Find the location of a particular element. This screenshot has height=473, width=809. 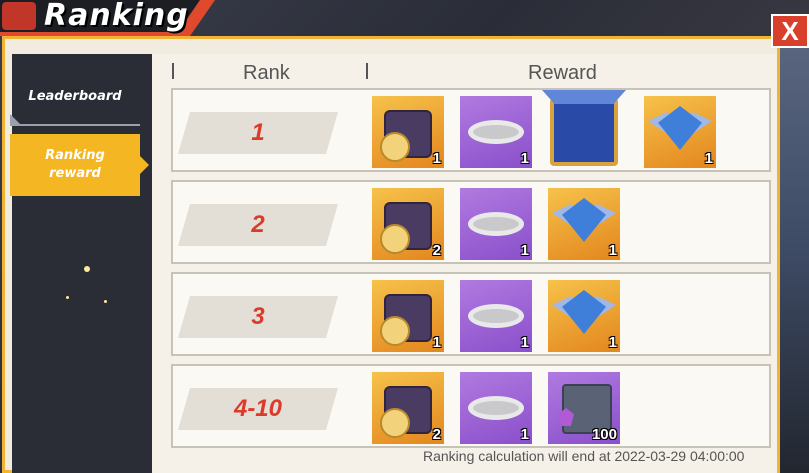

avatar-frame-icon is located at coordinates (584, 132).